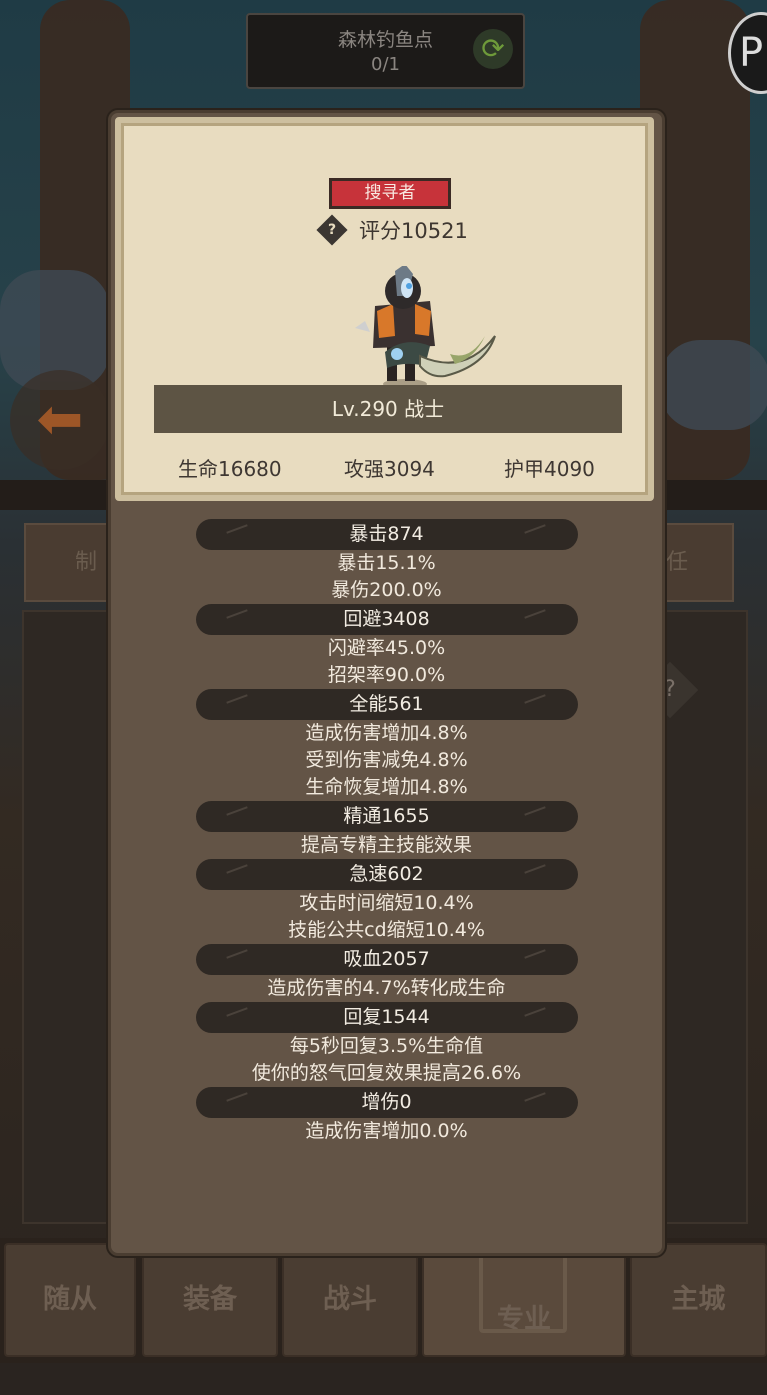 The width and height of the screenshot is (767, 1395). I want to click on nav-equipment: 装备, so click(210, 1300).